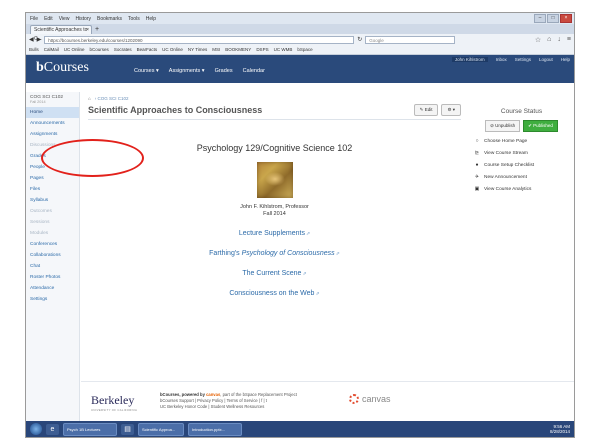 This screenshot has width=592, height=444. I want to click on sidebar-item-sessions: Sessions, so click(52, 222).